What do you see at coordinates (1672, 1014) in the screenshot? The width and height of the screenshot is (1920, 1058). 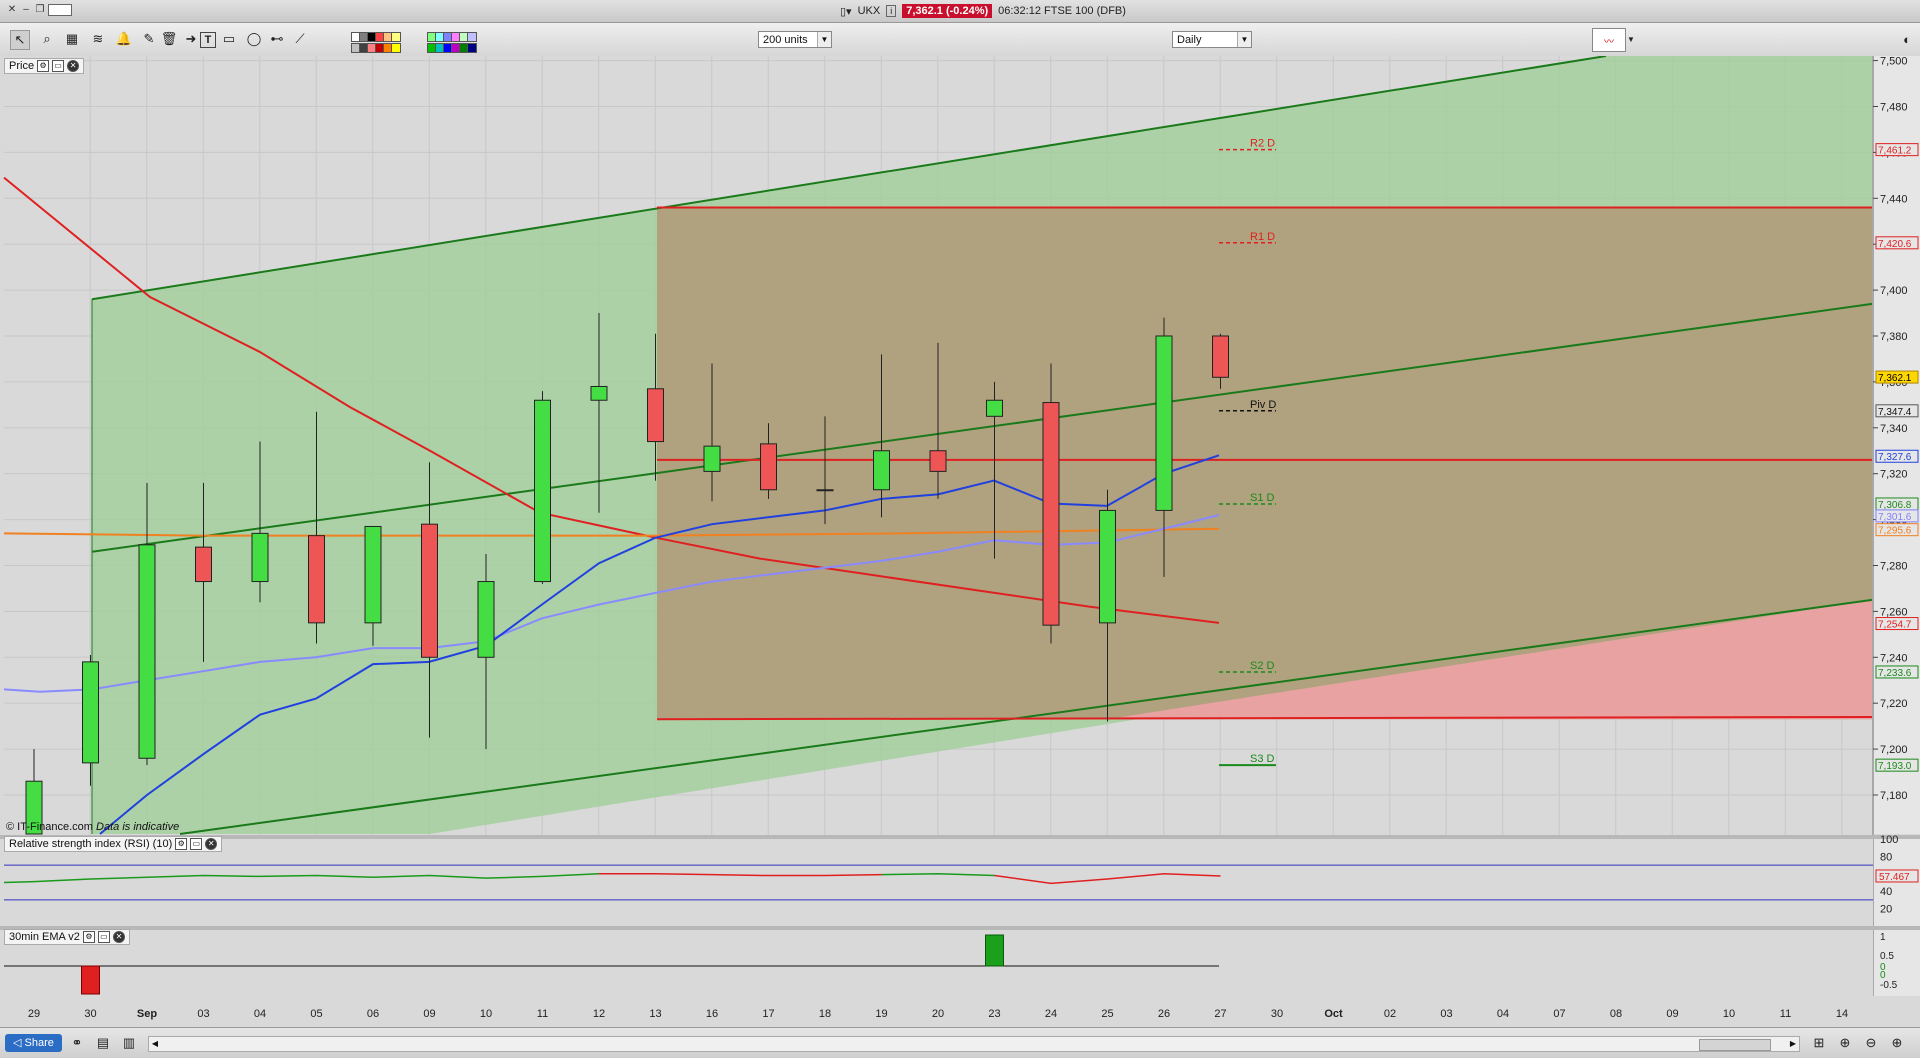 I see `x-tick-label: 09` at bounding box center [1672, 1014].